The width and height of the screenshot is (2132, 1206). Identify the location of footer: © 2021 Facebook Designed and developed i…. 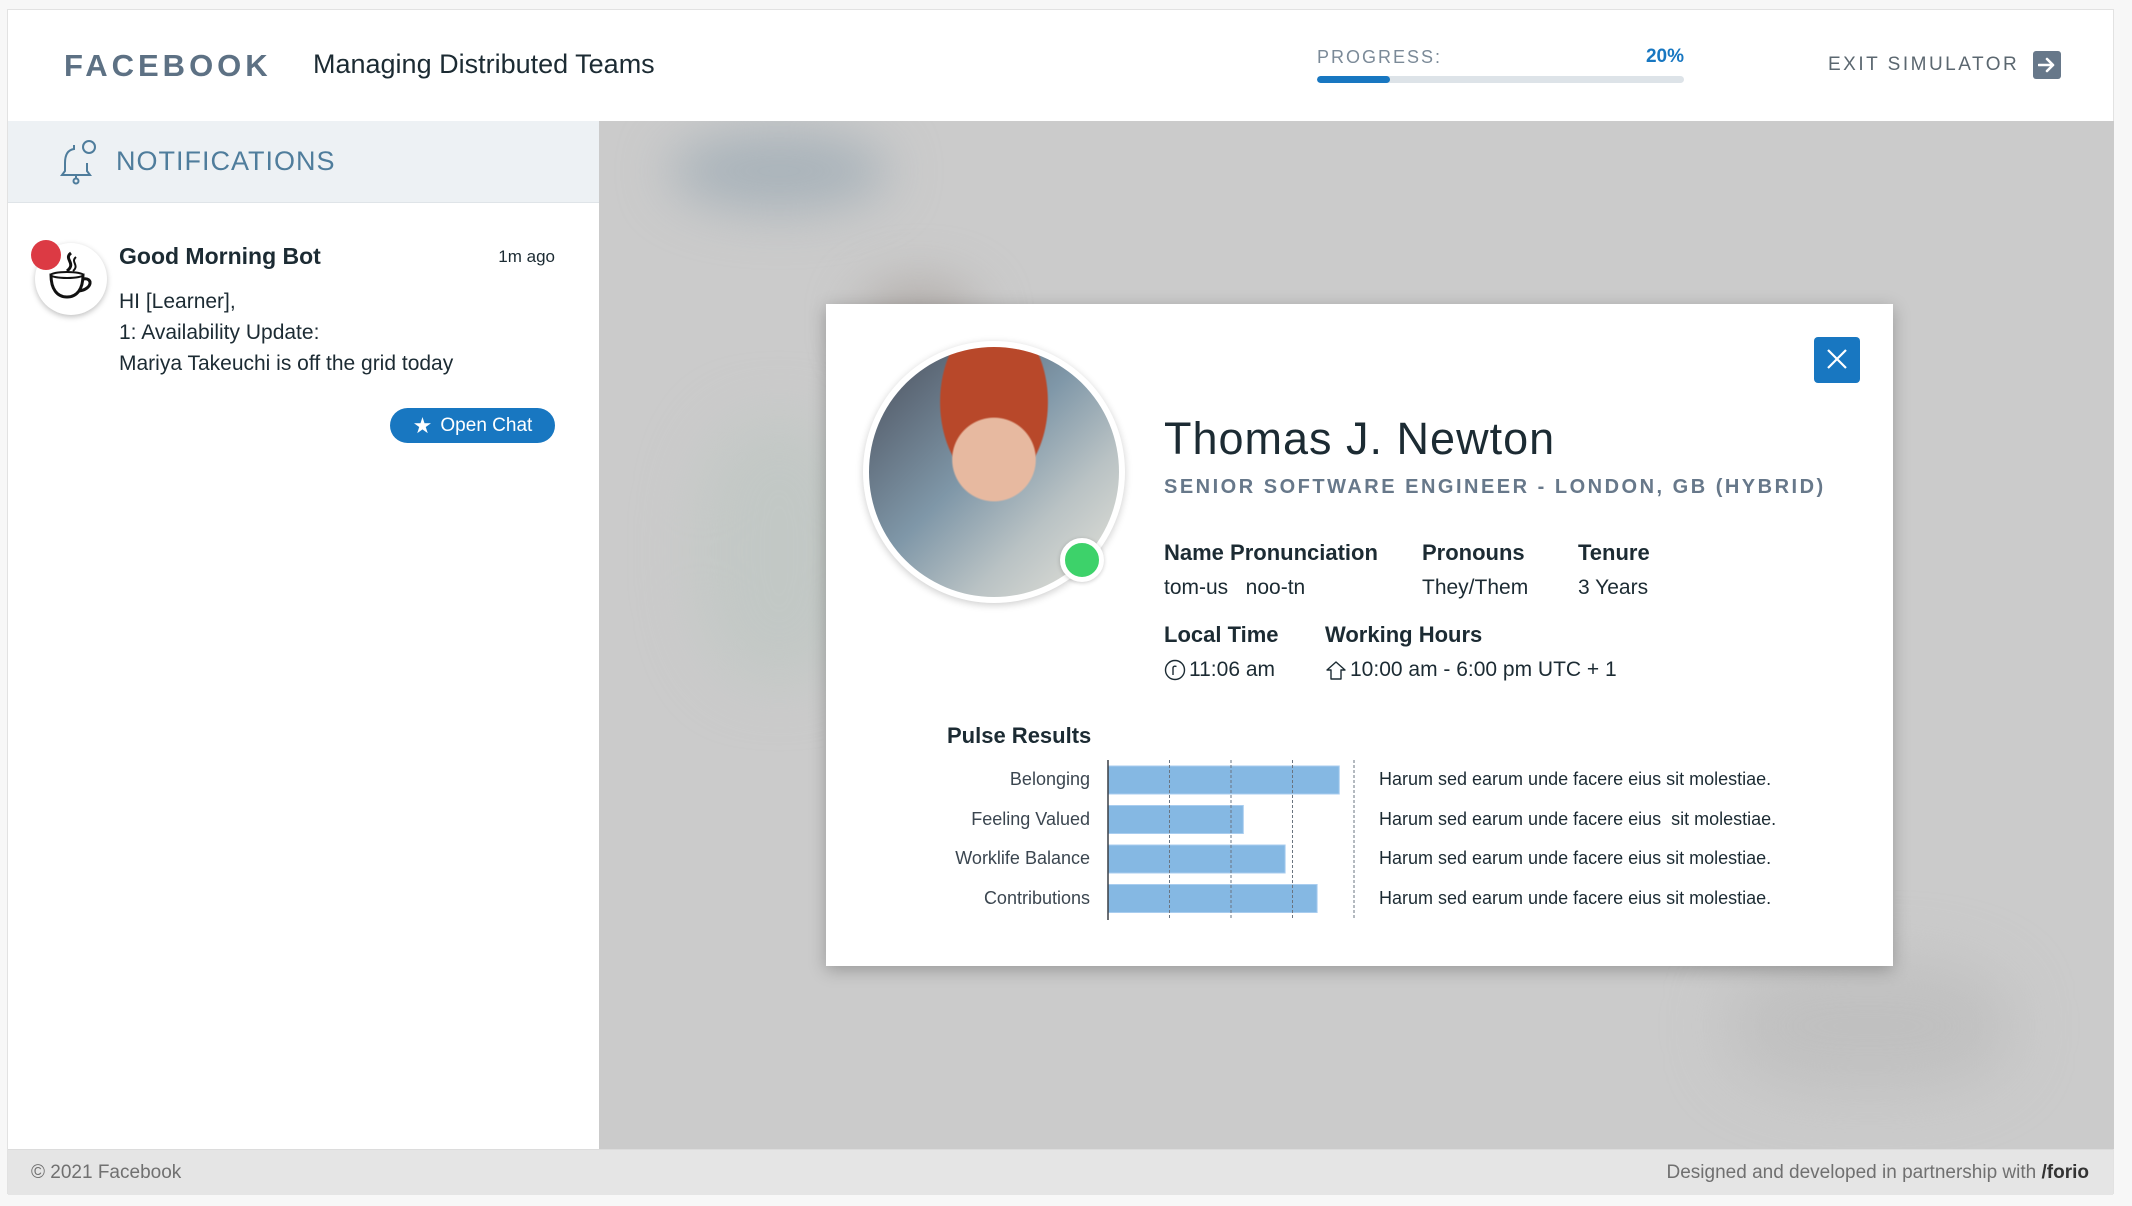
(1060, 1172).